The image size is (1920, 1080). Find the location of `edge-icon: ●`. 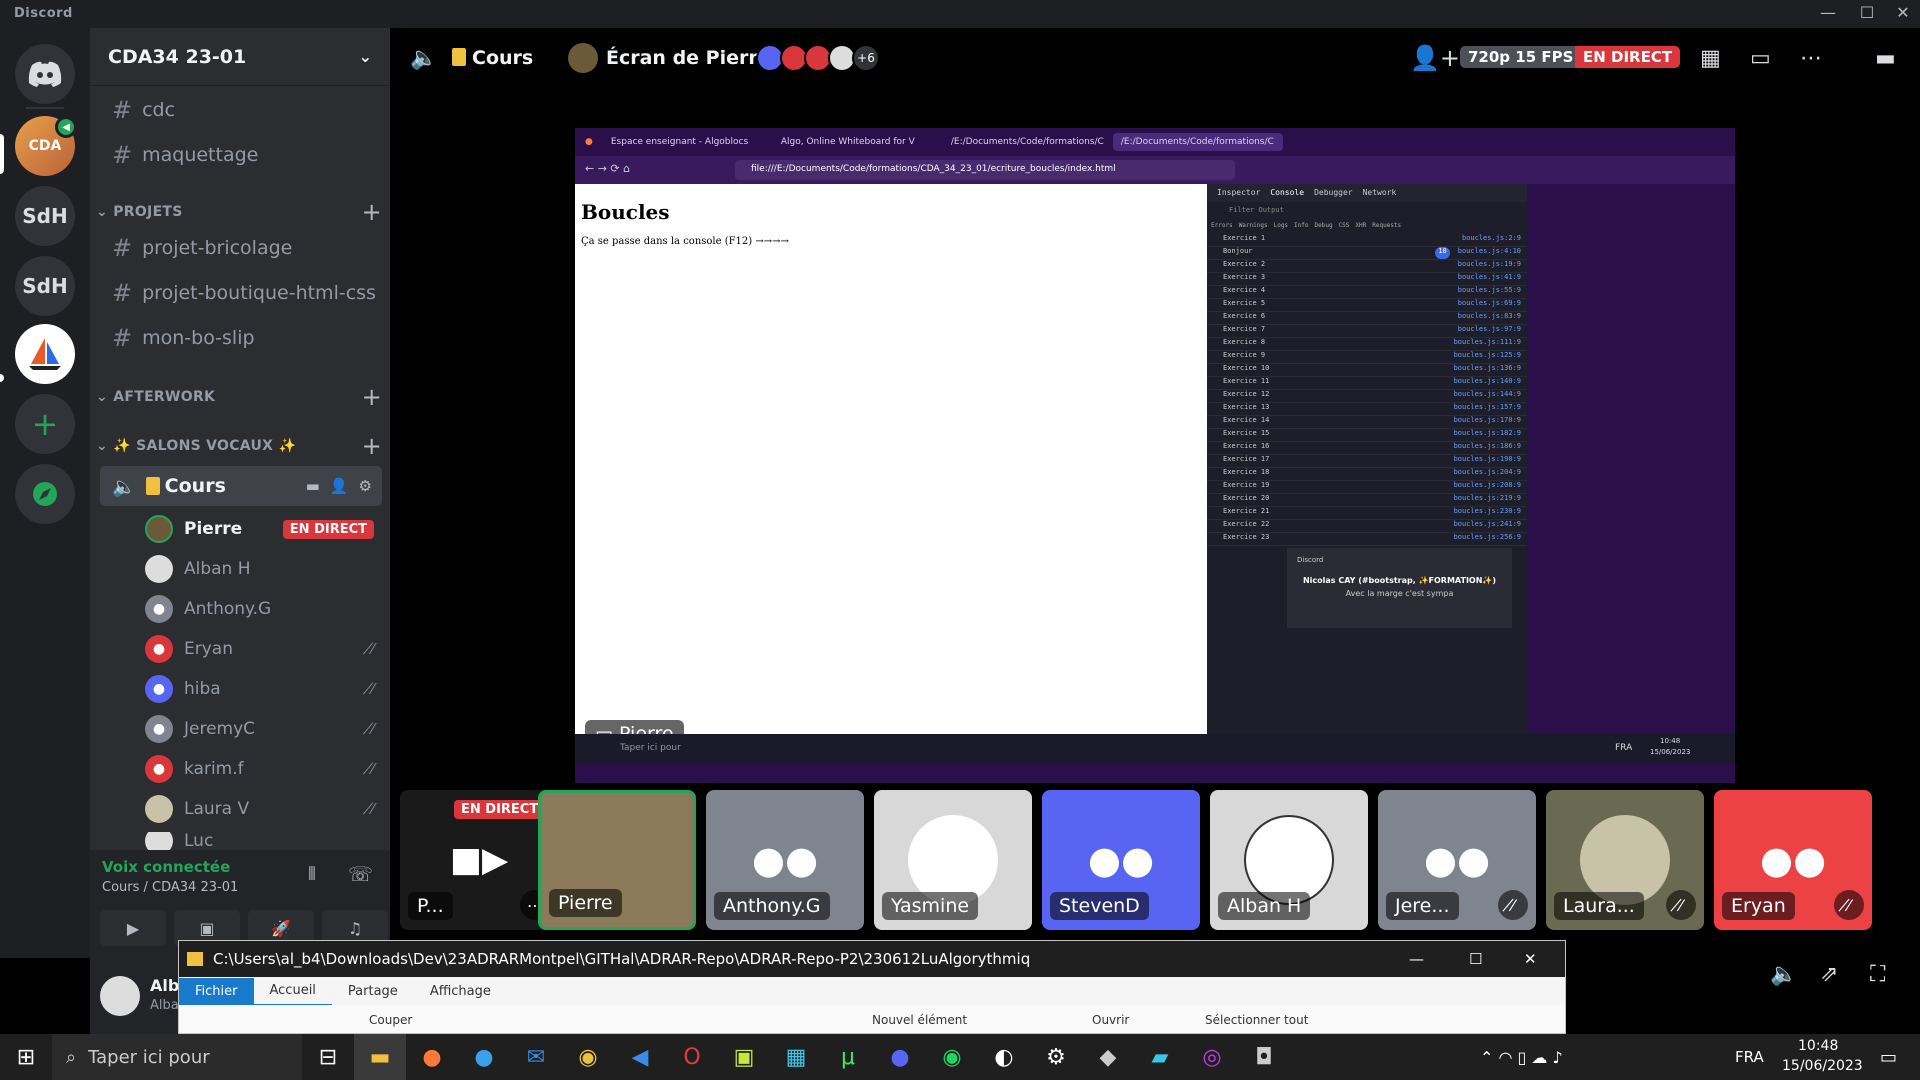

edge-icon: ● is located at coordinates (484, 1057).